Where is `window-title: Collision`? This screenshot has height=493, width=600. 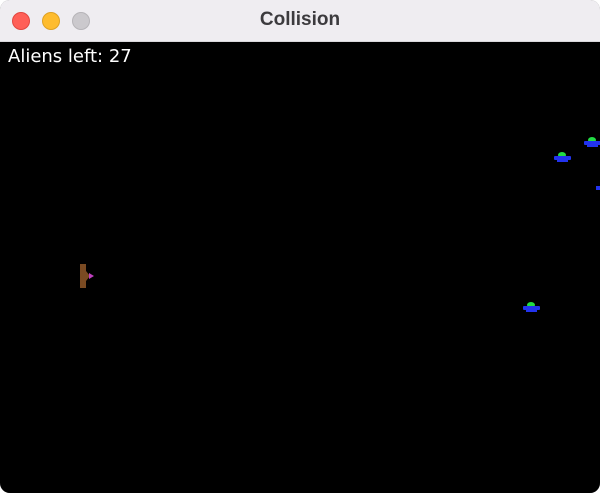 window-title: Collision is located at coordinates (300, 19).